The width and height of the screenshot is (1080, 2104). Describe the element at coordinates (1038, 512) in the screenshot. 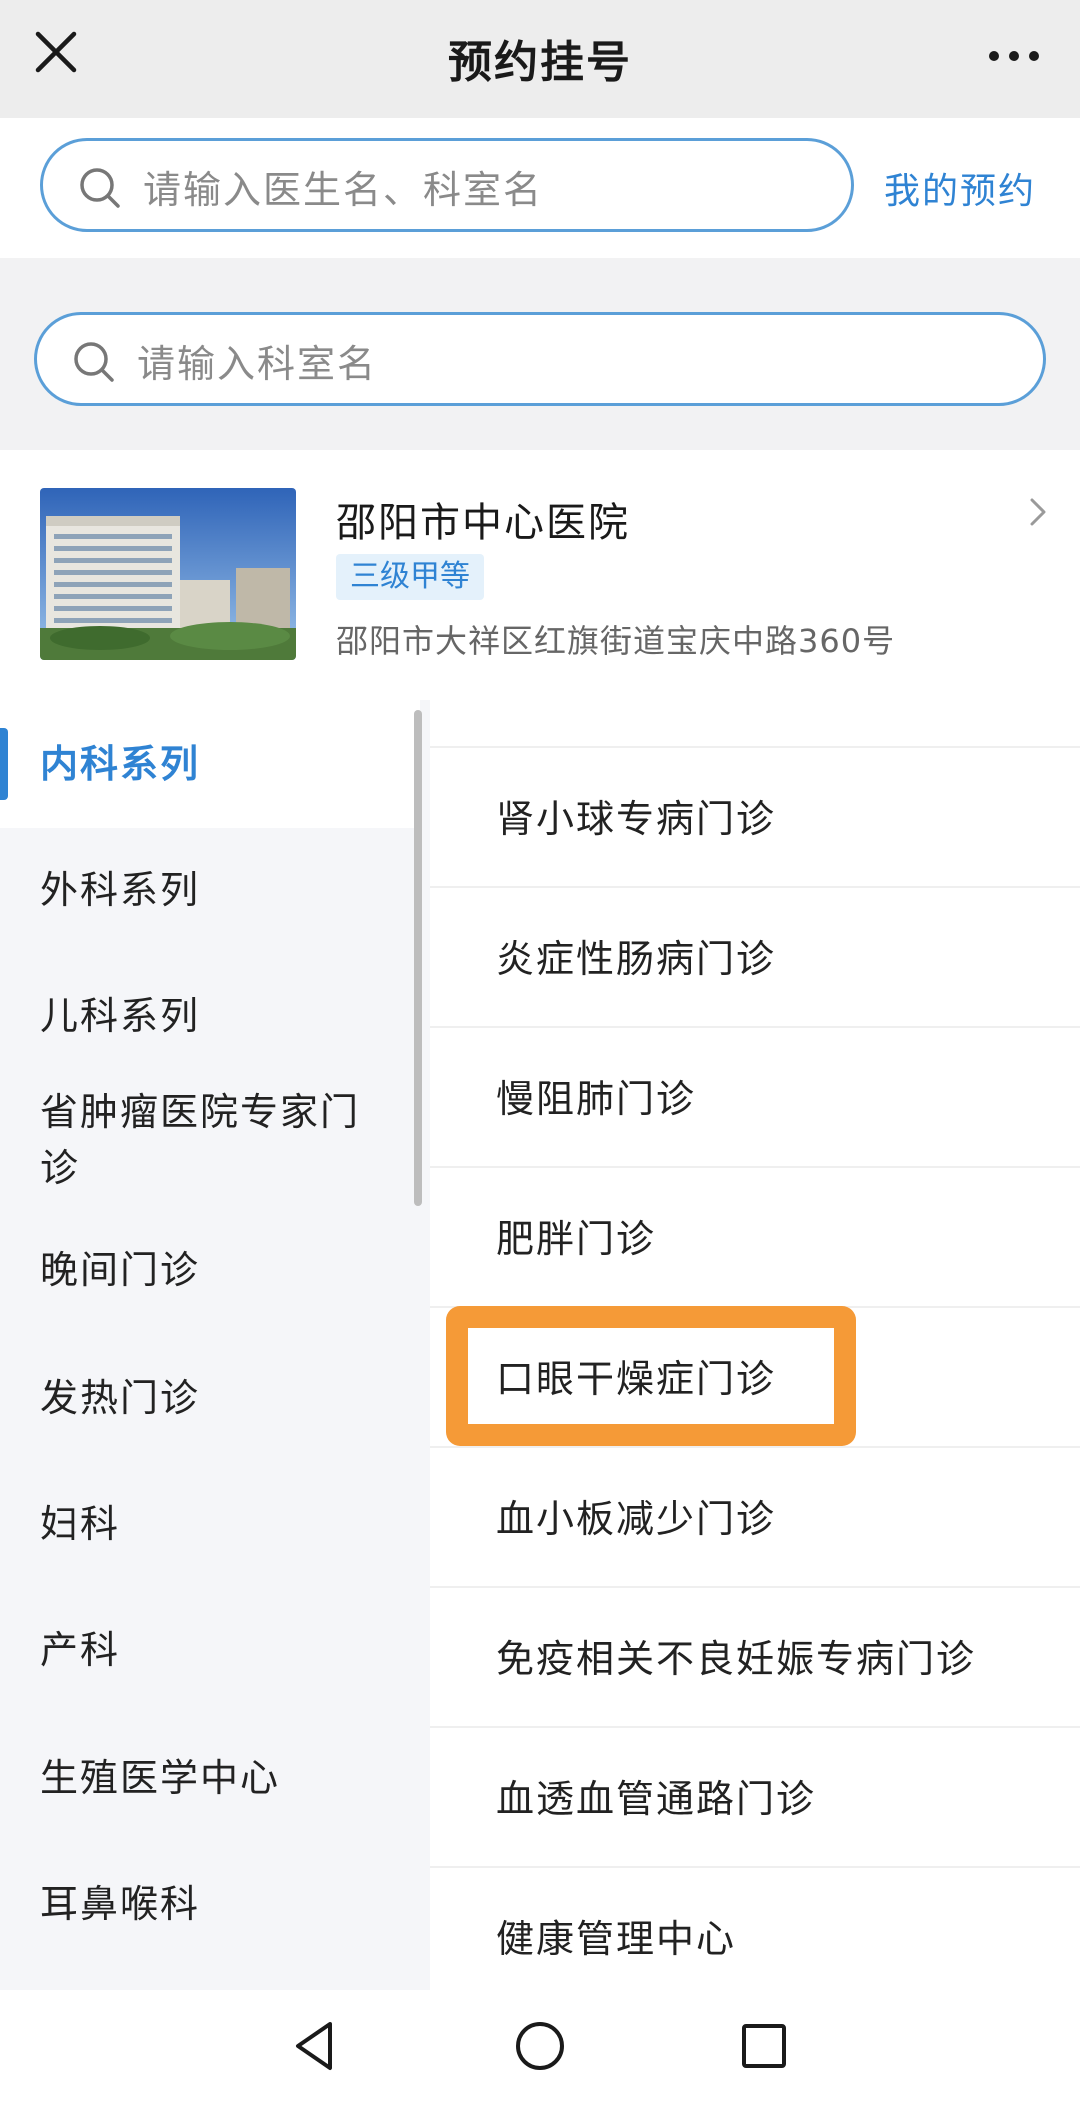

I see `chevron-right-icon` at that location.